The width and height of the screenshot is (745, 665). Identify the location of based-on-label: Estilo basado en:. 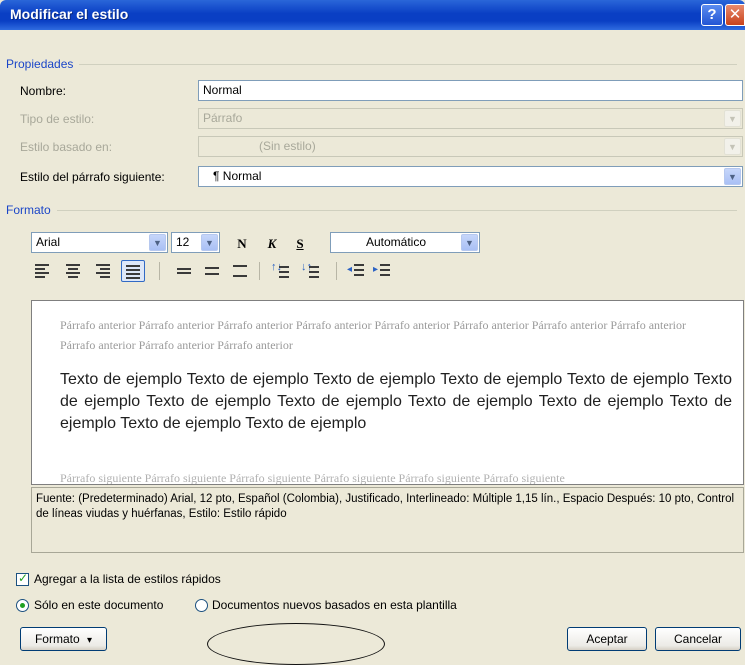
(66, 147).